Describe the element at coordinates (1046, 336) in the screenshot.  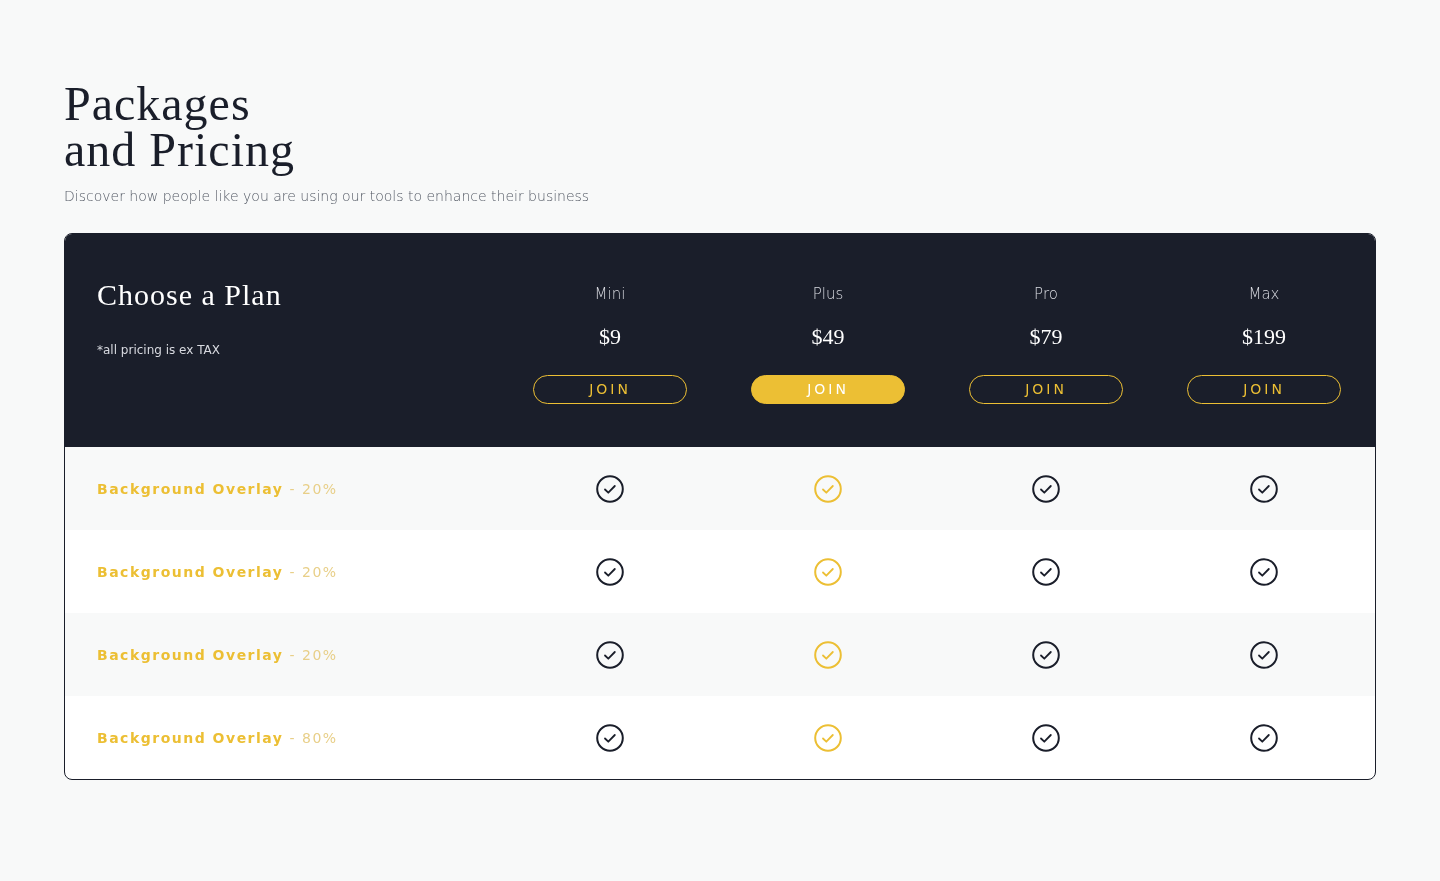
I see `plan-price: $79` at that location.